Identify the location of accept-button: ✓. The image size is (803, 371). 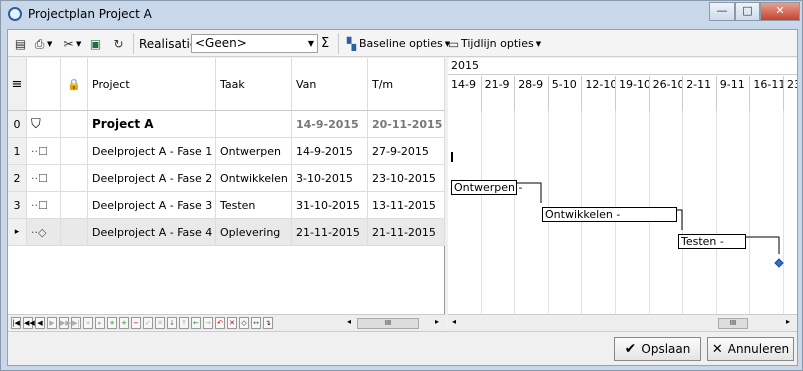
(148, 323).